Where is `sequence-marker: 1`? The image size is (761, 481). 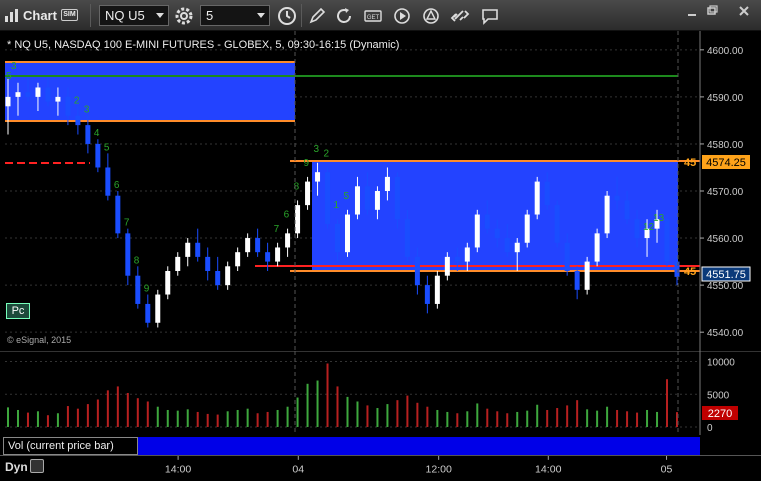
sequence-marker: 1 is located at coordinates (337, 205).